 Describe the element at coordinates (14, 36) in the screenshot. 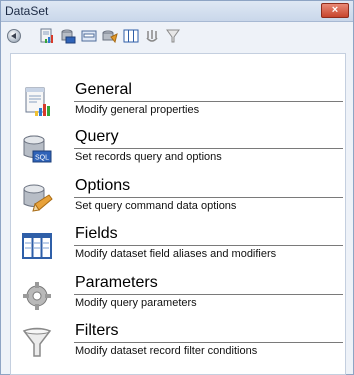

I see `back-icon` at that location.